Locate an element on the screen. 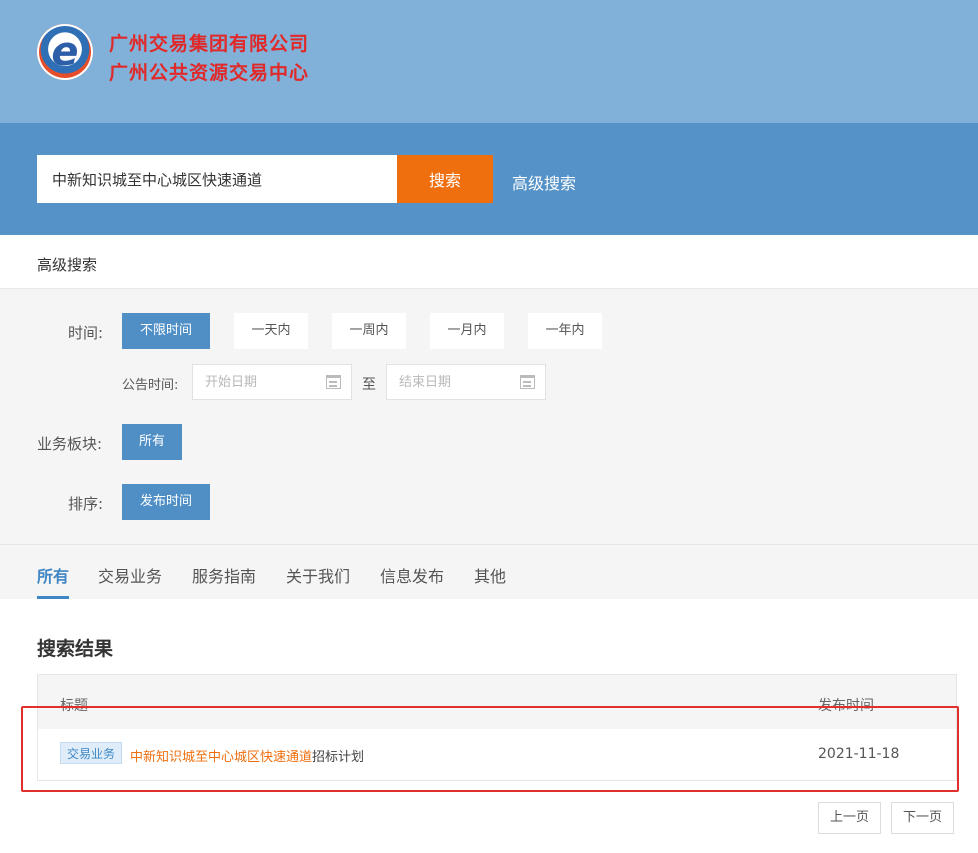 The height and width of the screenshot is (853, 978). logo-letter: e is located at coordinates (65, 52).